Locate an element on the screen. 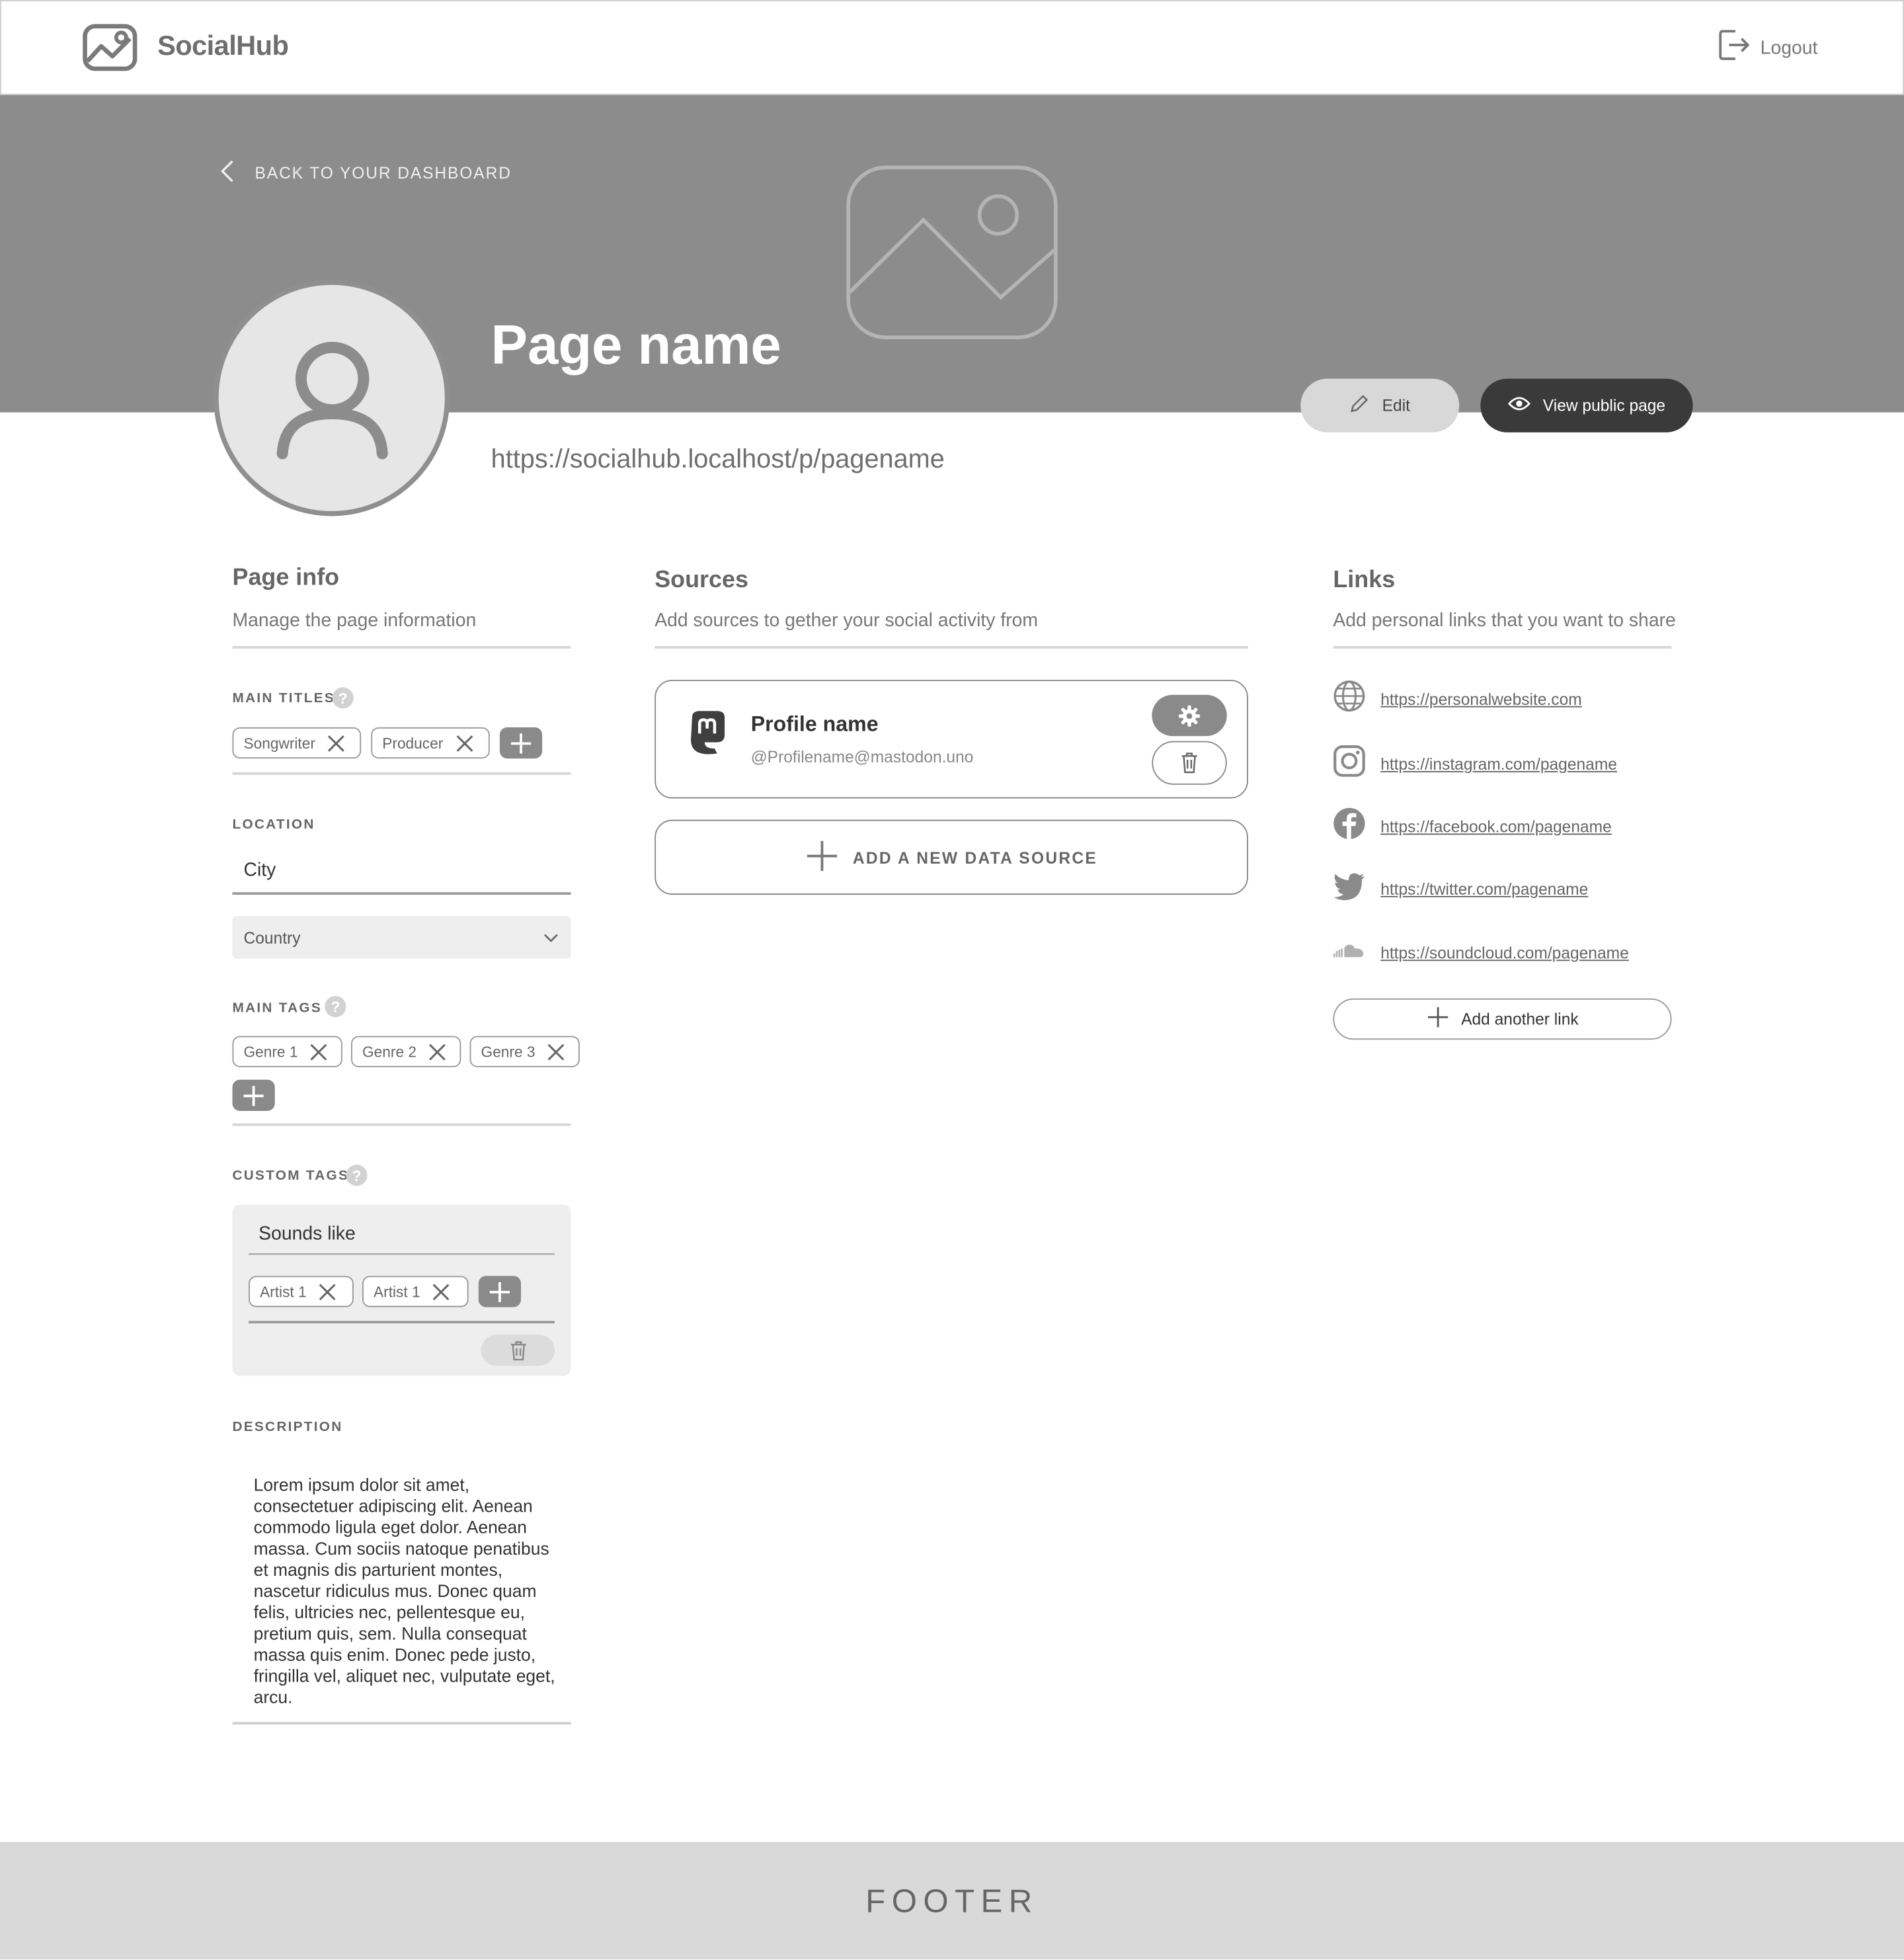  chevron-down-icon is located at coordinates (551, 937).